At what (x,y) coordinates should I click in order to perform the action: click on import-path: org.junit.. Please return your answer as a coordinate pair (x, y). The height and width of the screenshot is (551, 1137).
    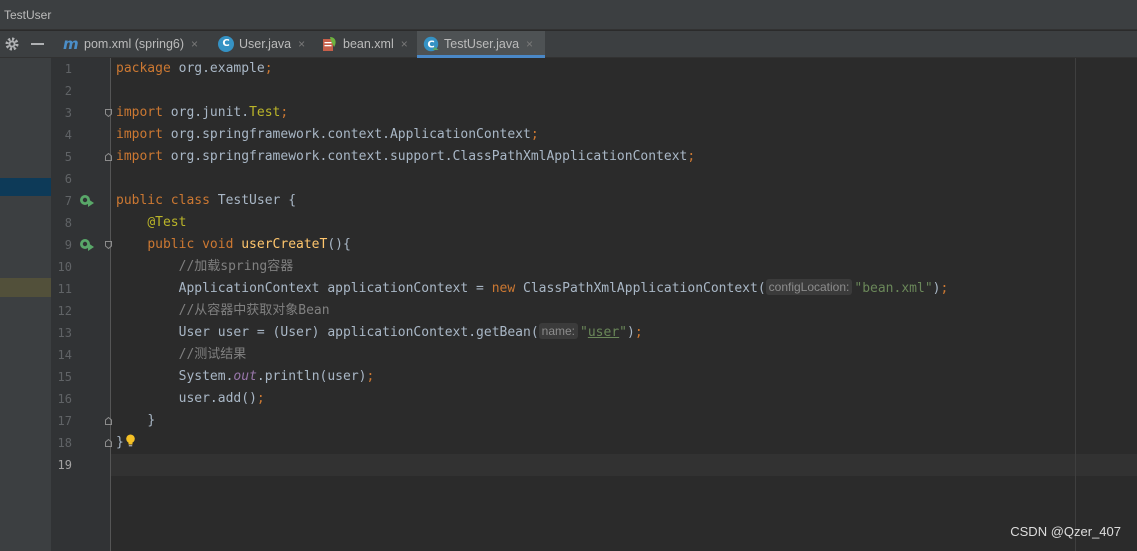
    Looking at the image, I should click on (206, 112).